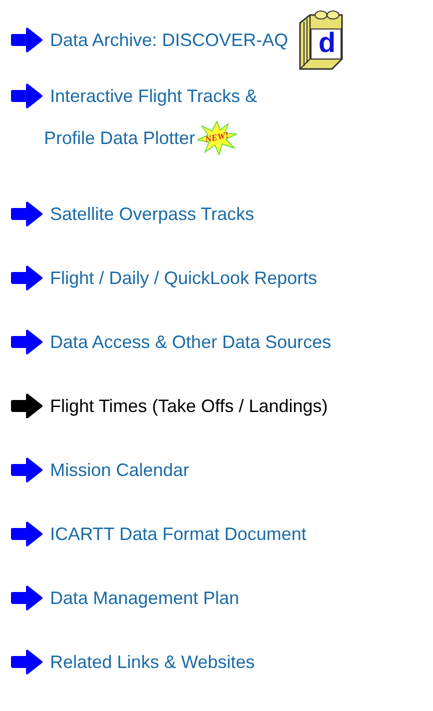 Image resolution: width=433 pixels, height=711 pixels. I want to click on nav-link: Data Management Plan, so click(145, 598).